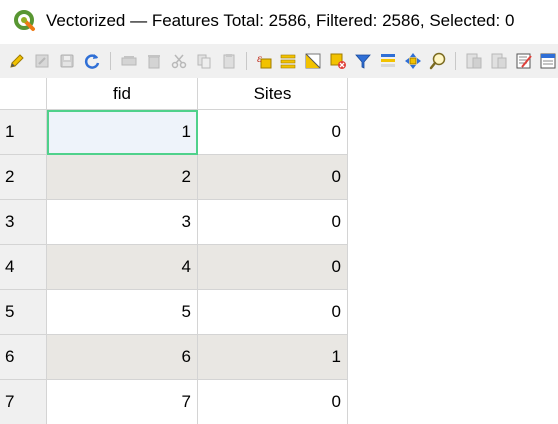 The width and height of the screenshot is (558, 424). What do you see at coordinates (264, 61) in the screenshot?
I see `select-by-expression-icon: ε` at bounding box center [264, 61].